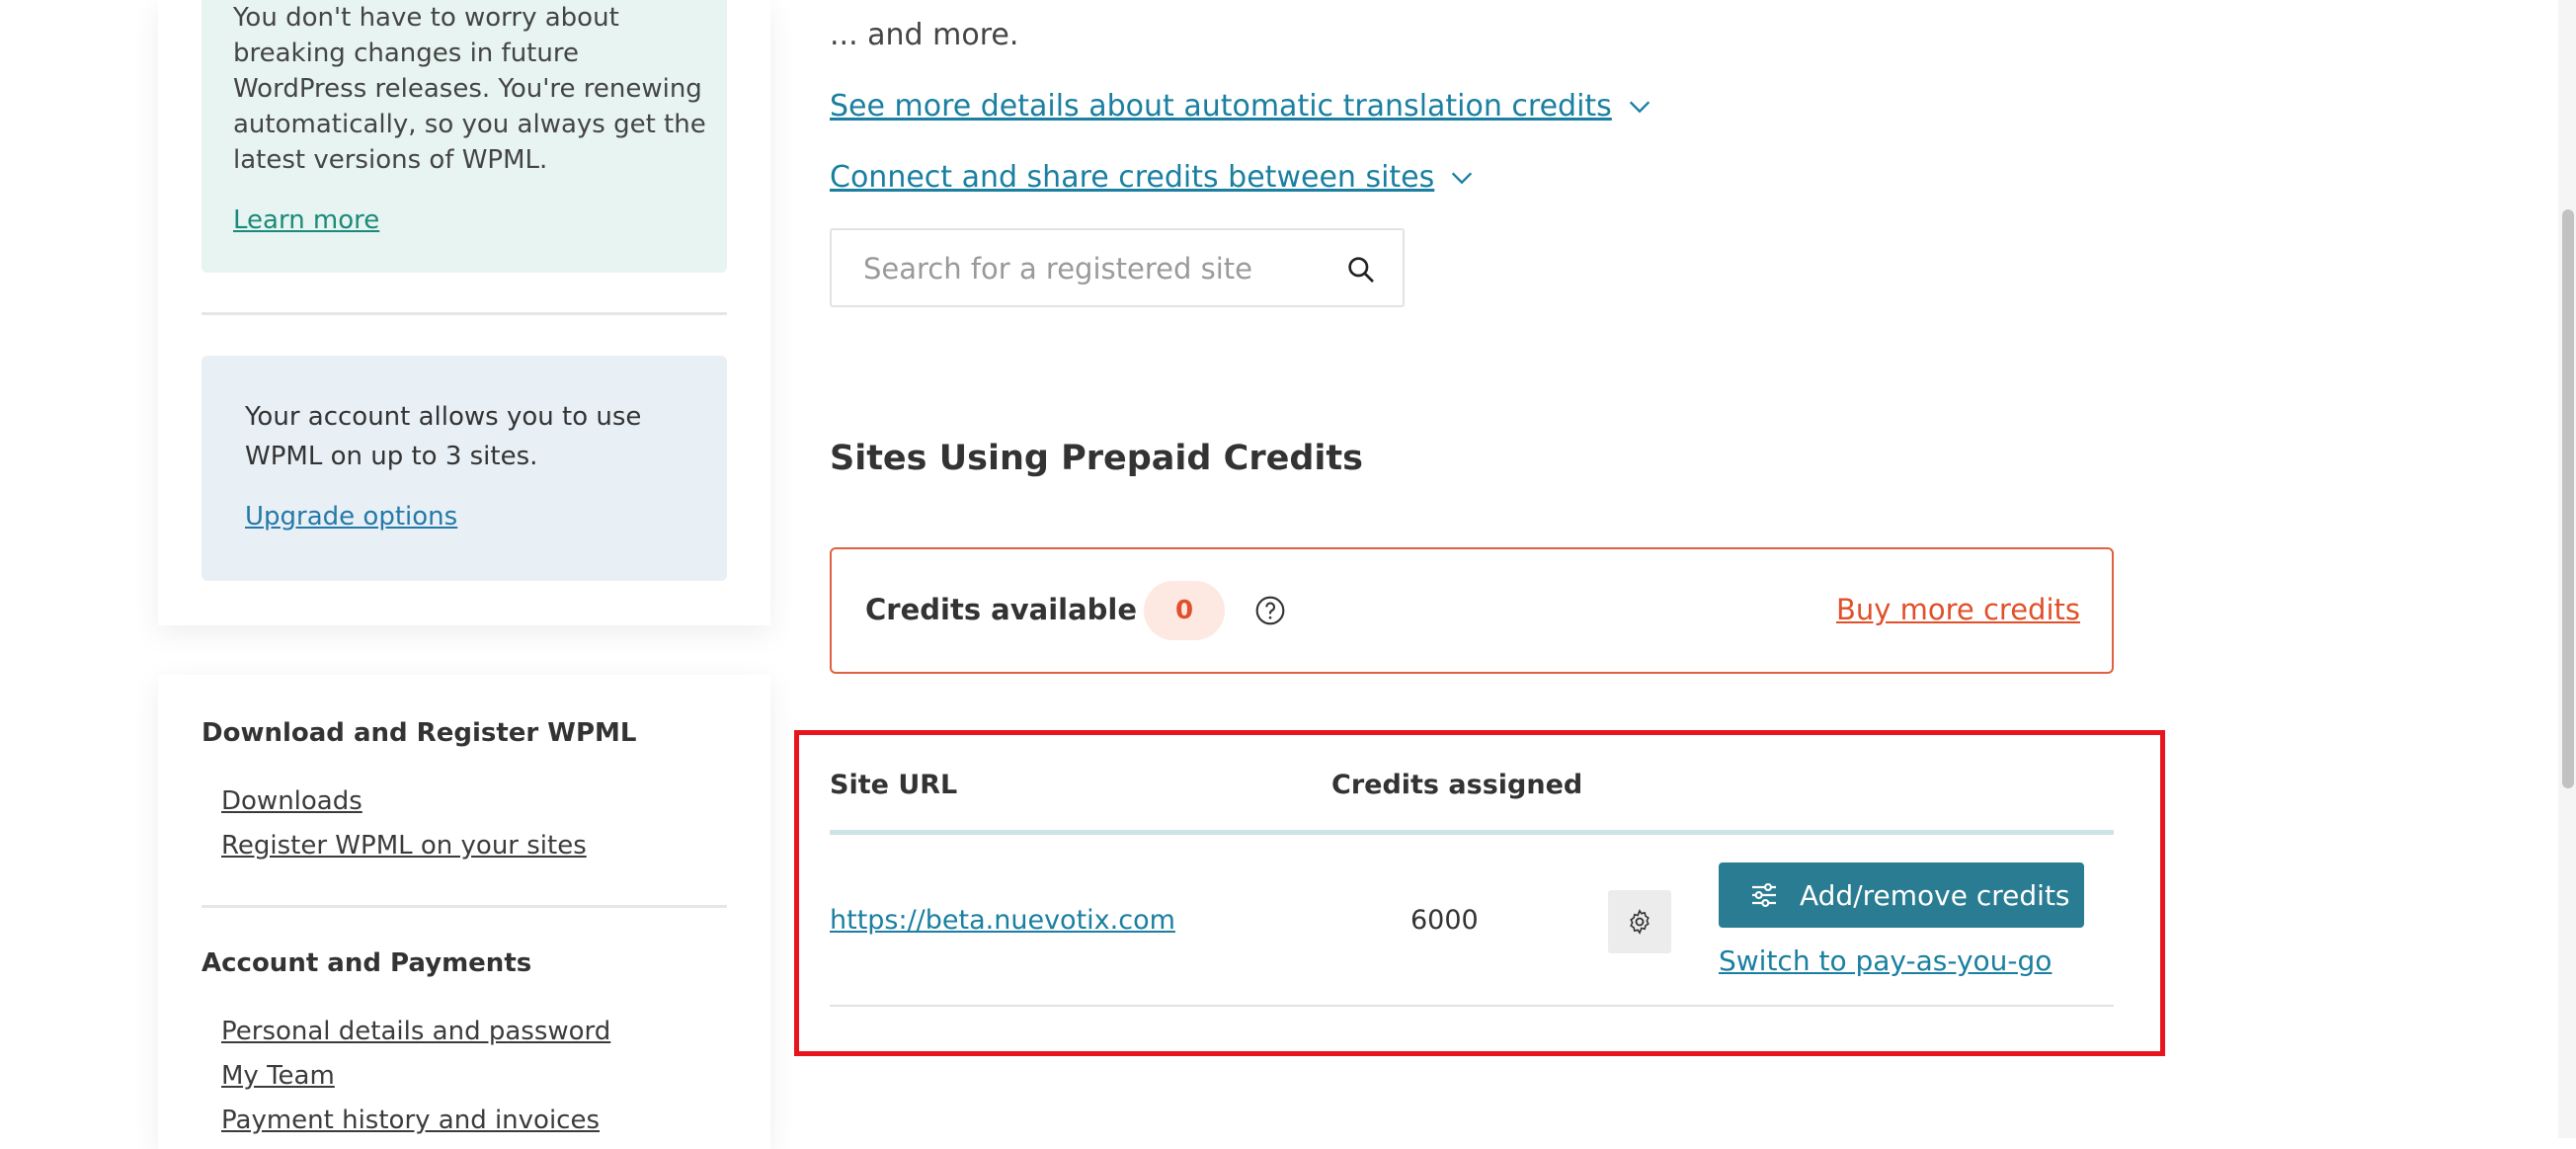 The height and width of the screenshot is (1149, 2576). I want to click on buy-more-credits-link: Buy more credits, so click(1958, 609).